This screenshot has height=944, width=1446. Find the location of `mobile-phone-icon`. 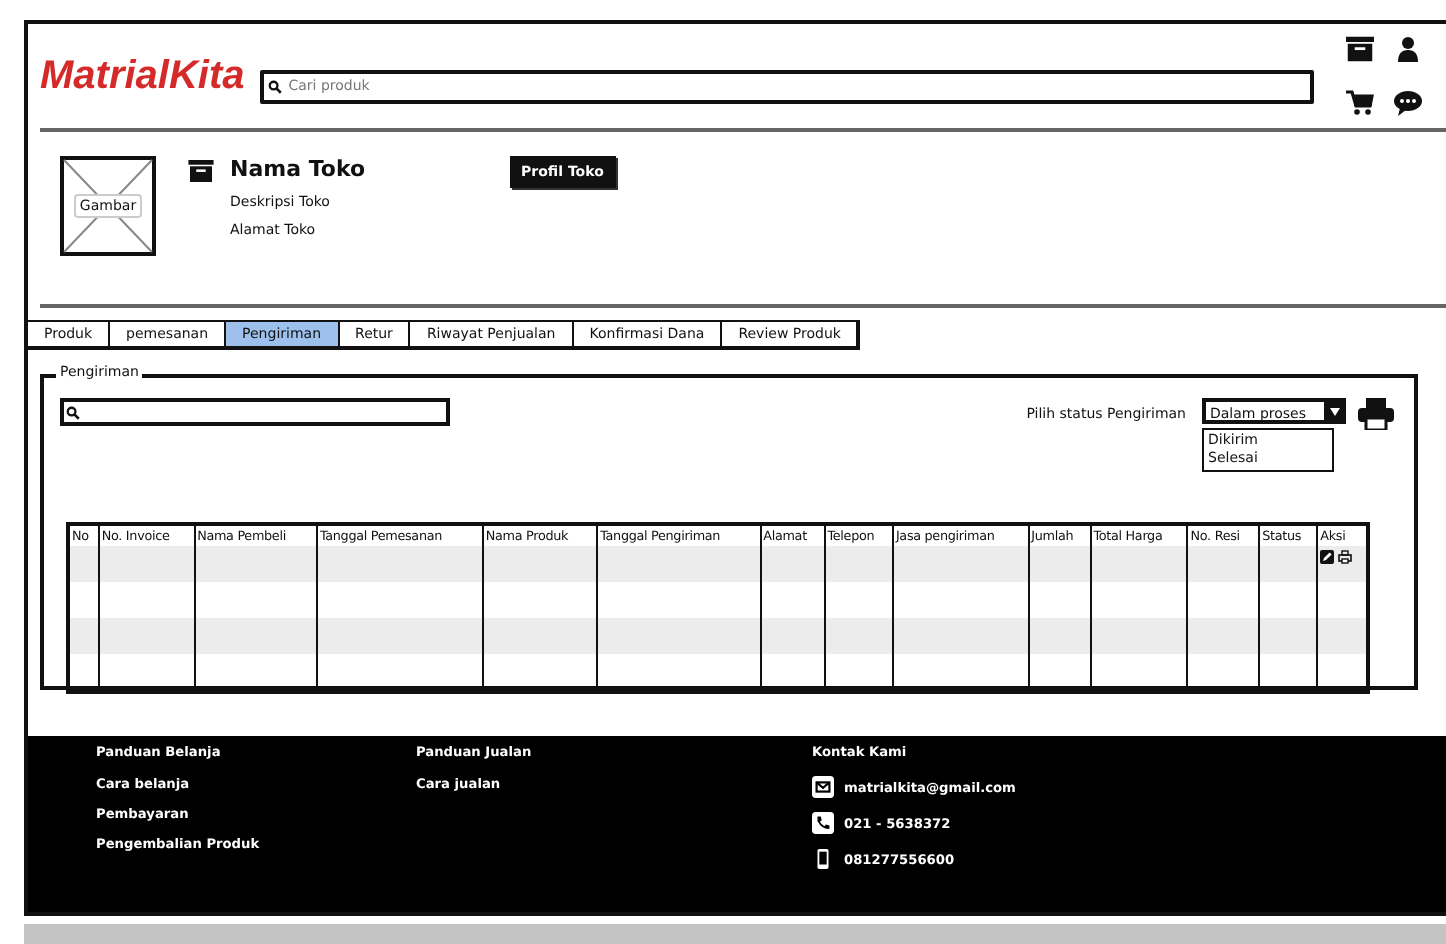

mobile-phone-icon is located at coordinates (823, 859).